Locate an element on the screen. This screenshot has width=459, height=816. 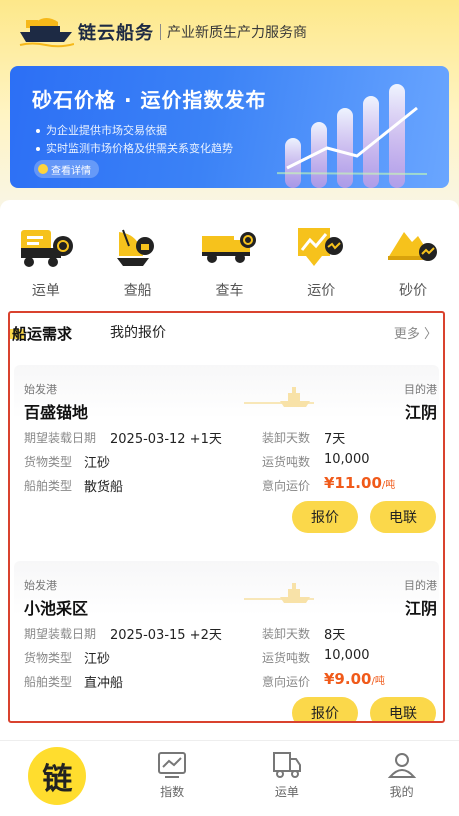
brand-name: 链云船务 is located at coordinates (116, 33).